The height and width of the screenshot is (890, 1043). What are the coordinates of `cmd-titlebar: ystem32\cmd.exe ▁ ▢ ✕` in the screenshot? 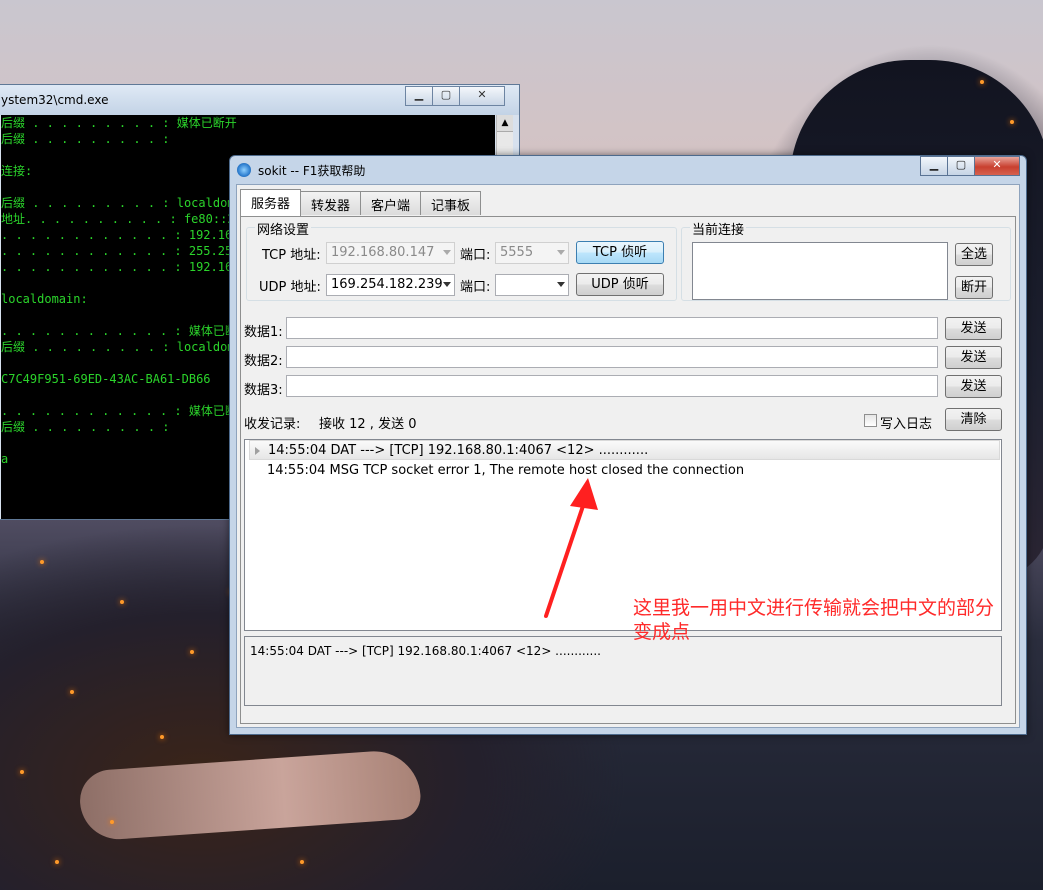 It's located at (259, 100).